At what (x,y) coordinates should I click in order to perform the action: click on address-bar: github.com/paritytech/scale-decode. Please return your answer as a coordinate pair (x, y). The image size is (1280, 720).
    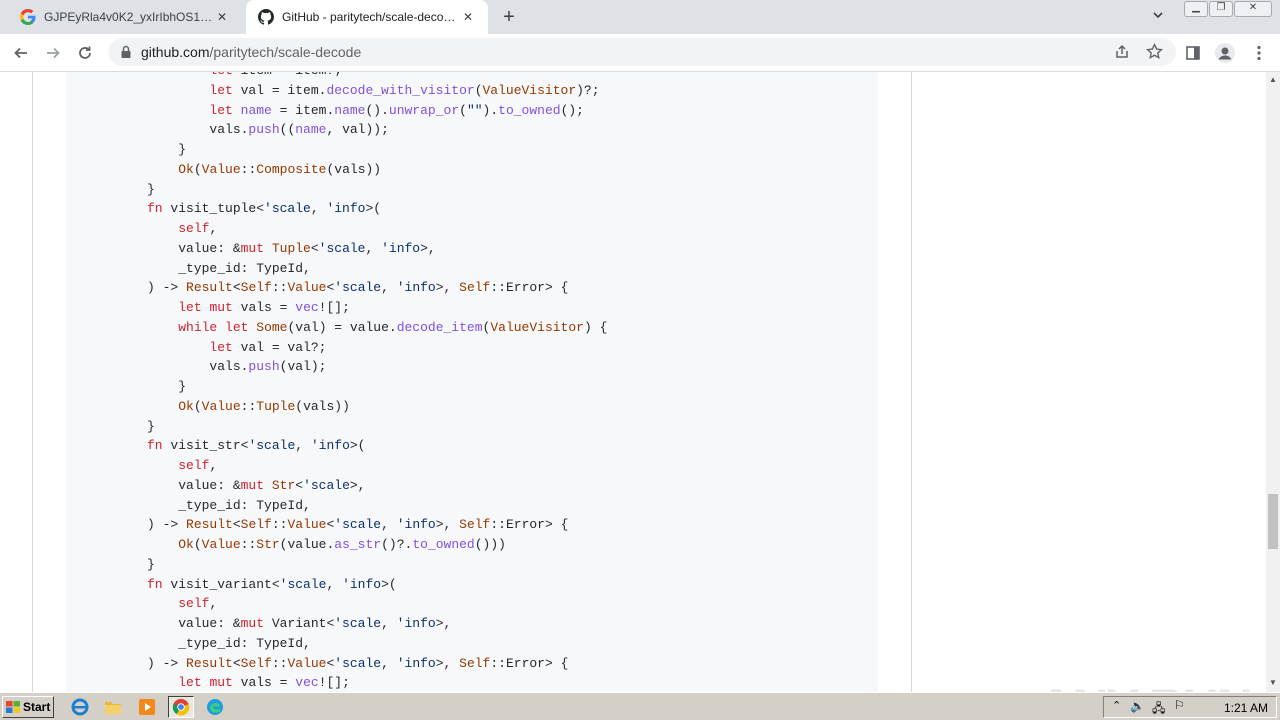
    Looking at the image, I should click on (642, 52).